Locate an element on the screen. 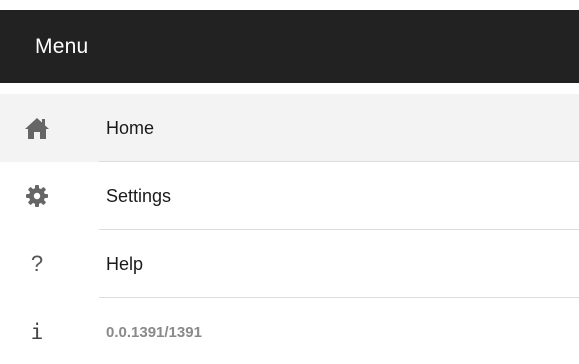  page-title: Menu is located at coordinates (62, 46).